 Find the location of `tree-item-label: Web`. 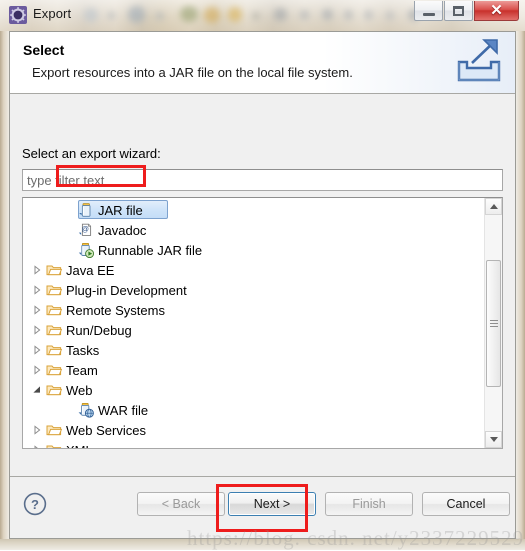

tree-item-label: Web is located at coordinates (79, 390).